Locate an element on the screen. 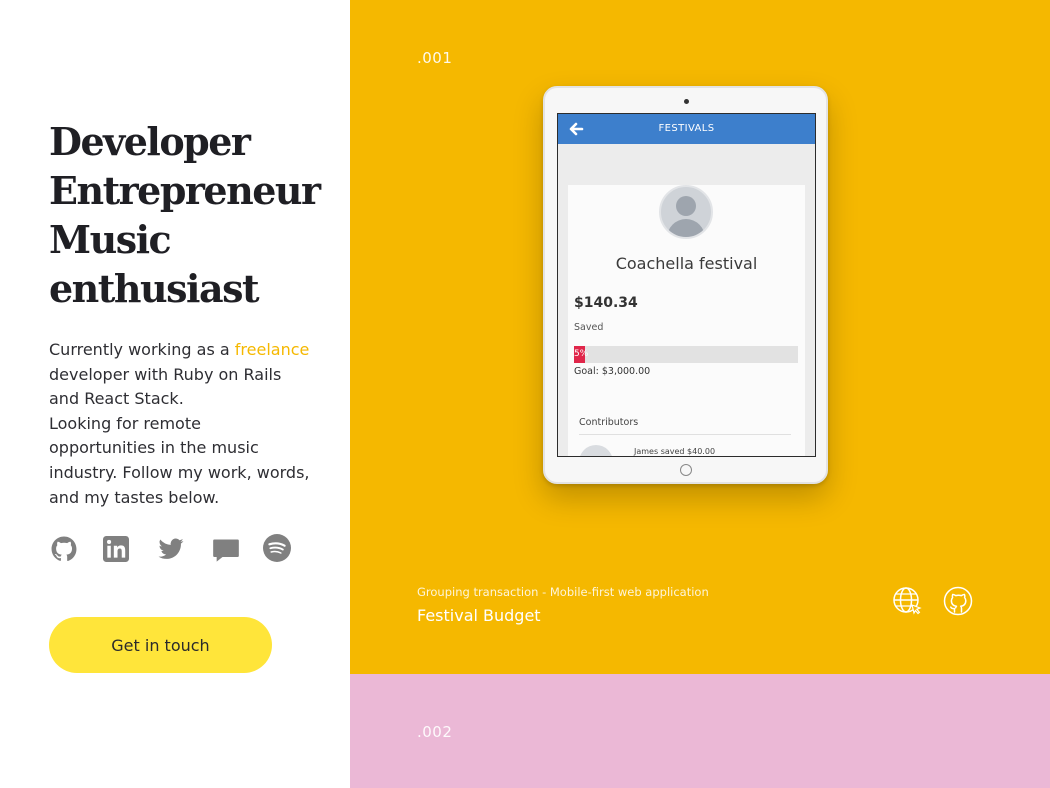 The width and height of the screenshot is (1050, 788). chat-icon is located at coordinates (226, 550).